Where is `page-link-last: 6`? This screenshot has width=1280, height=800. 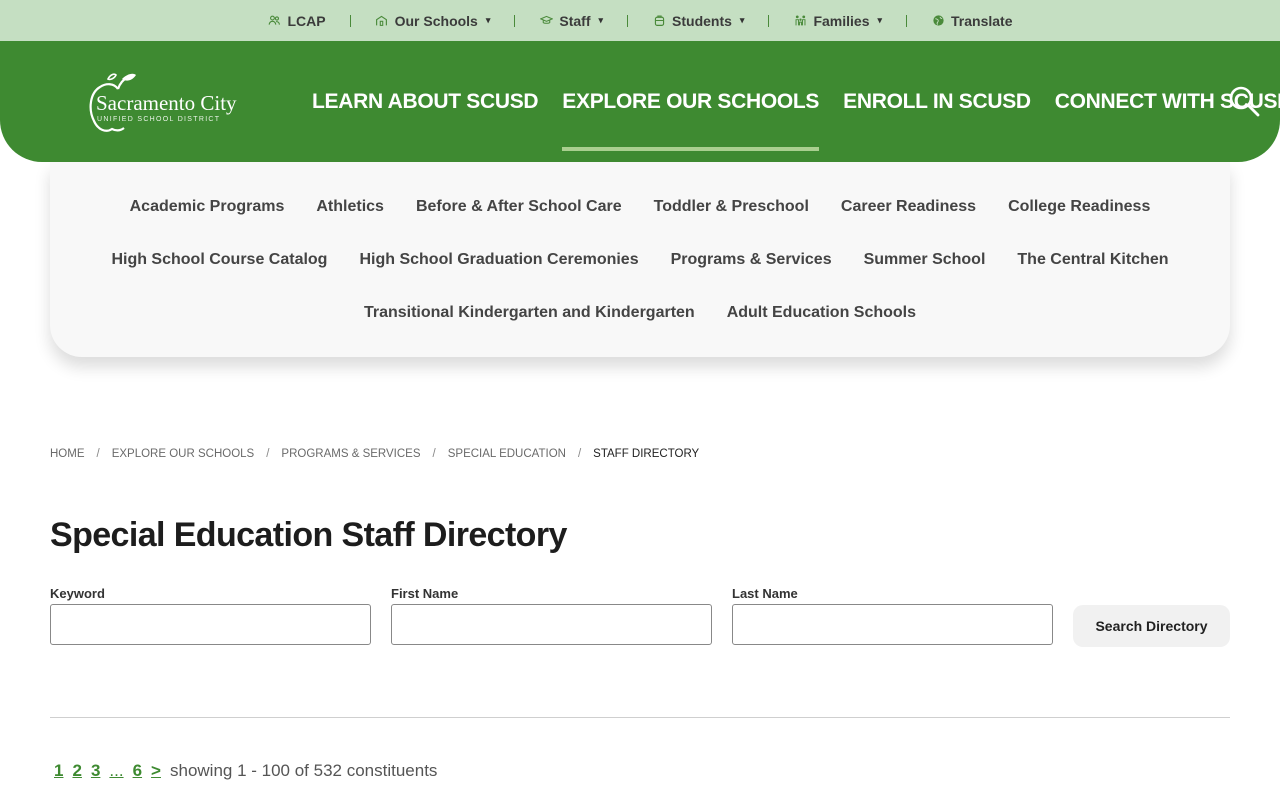
page-link-last: 6 is located at coordinates (137, 771).